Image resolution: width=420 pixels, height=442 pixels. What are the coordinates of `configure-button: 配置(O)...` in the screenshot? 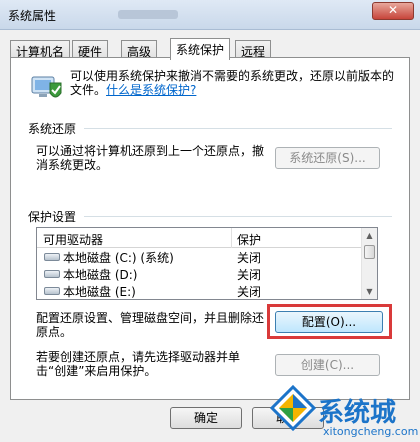 It's located at (329, 322).